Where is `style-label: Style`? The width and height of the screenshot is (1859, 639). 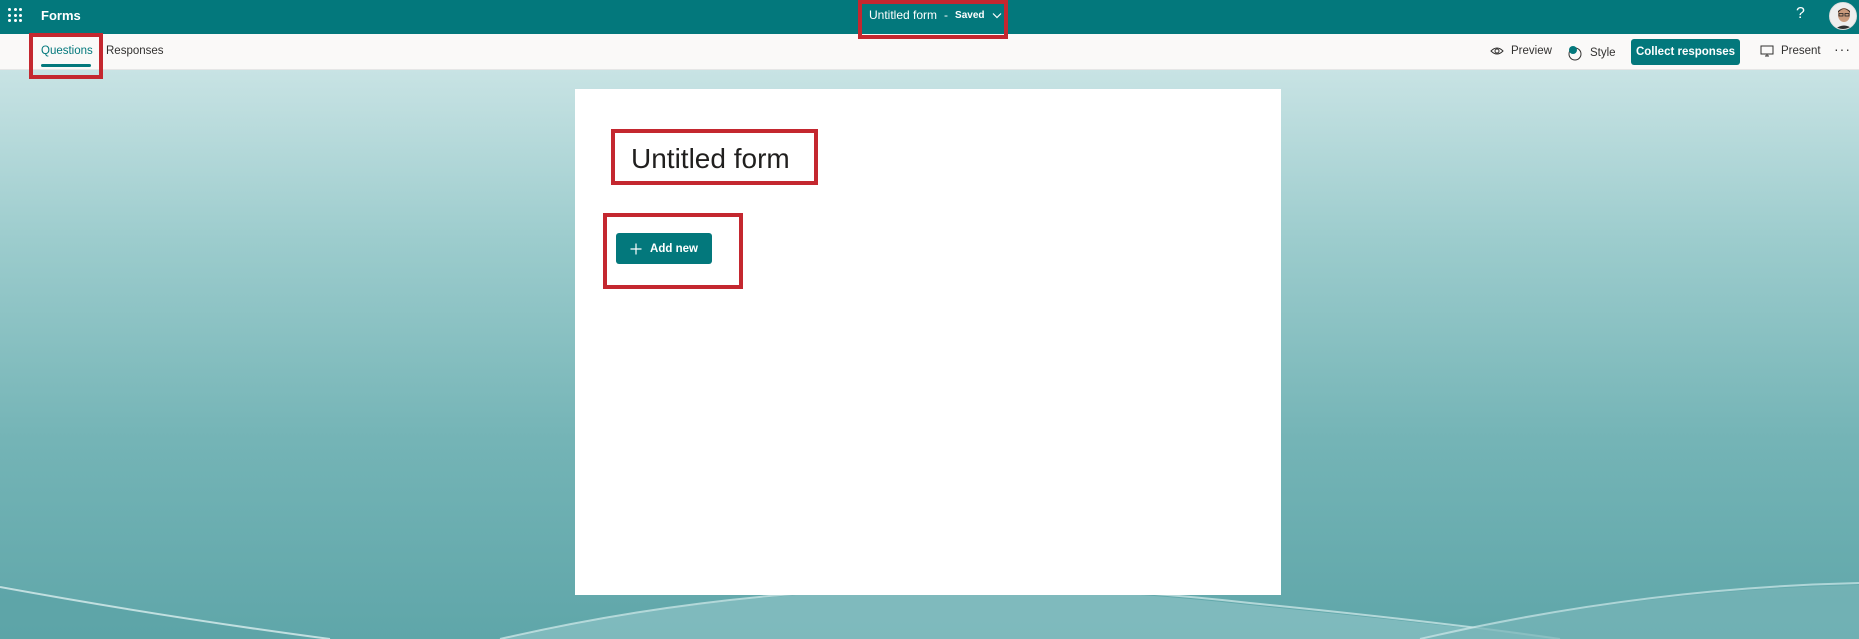 style-label: Style is located at coordinates (1603, 53).